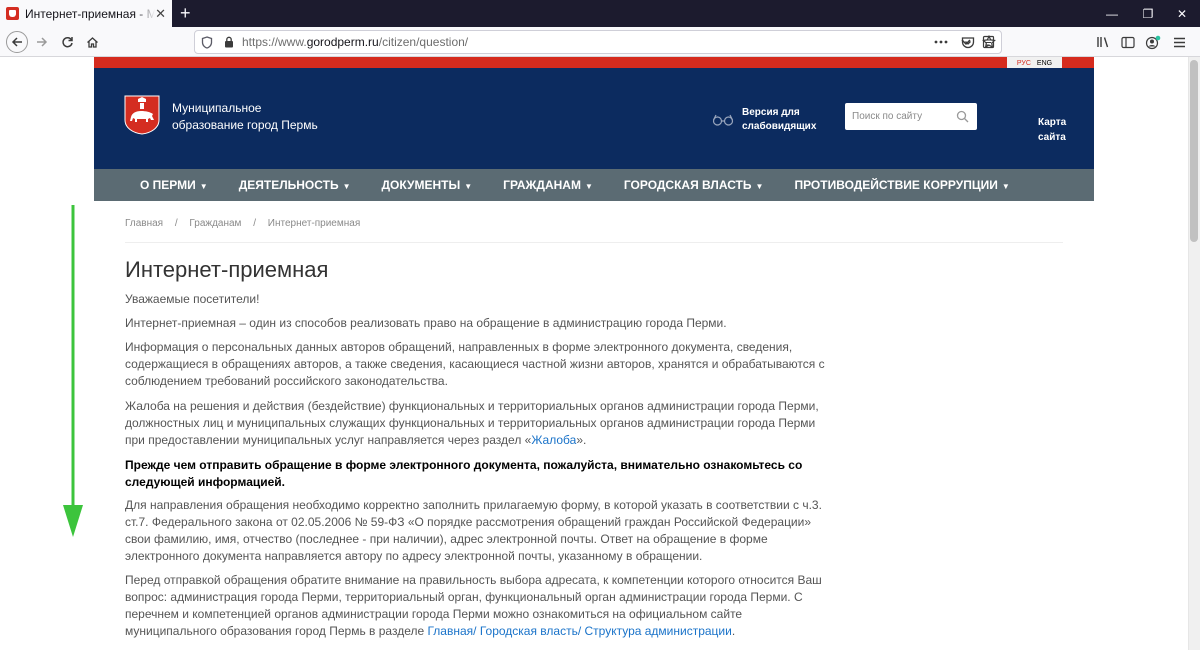 This screenshot has height=650, width=1200. Describe the element at coordinates (542, 185) in the screenshot. I see `nav-item-label: ГРАЖДАНАМ` at that location.